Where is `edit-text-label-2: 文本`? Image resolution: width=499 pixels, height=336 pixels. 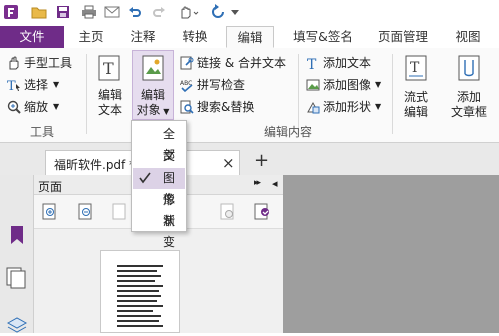
edit-text-label-2: 文本 is located at coordinates (109, 110).